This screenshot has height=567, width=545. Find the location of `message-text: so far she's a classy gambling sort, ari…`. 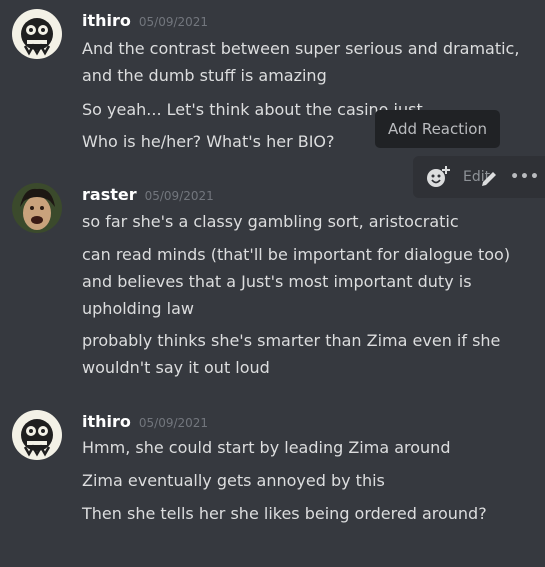

message-text: so far she's a classy gambling sort, ari… is located at coordinates (270, 221).